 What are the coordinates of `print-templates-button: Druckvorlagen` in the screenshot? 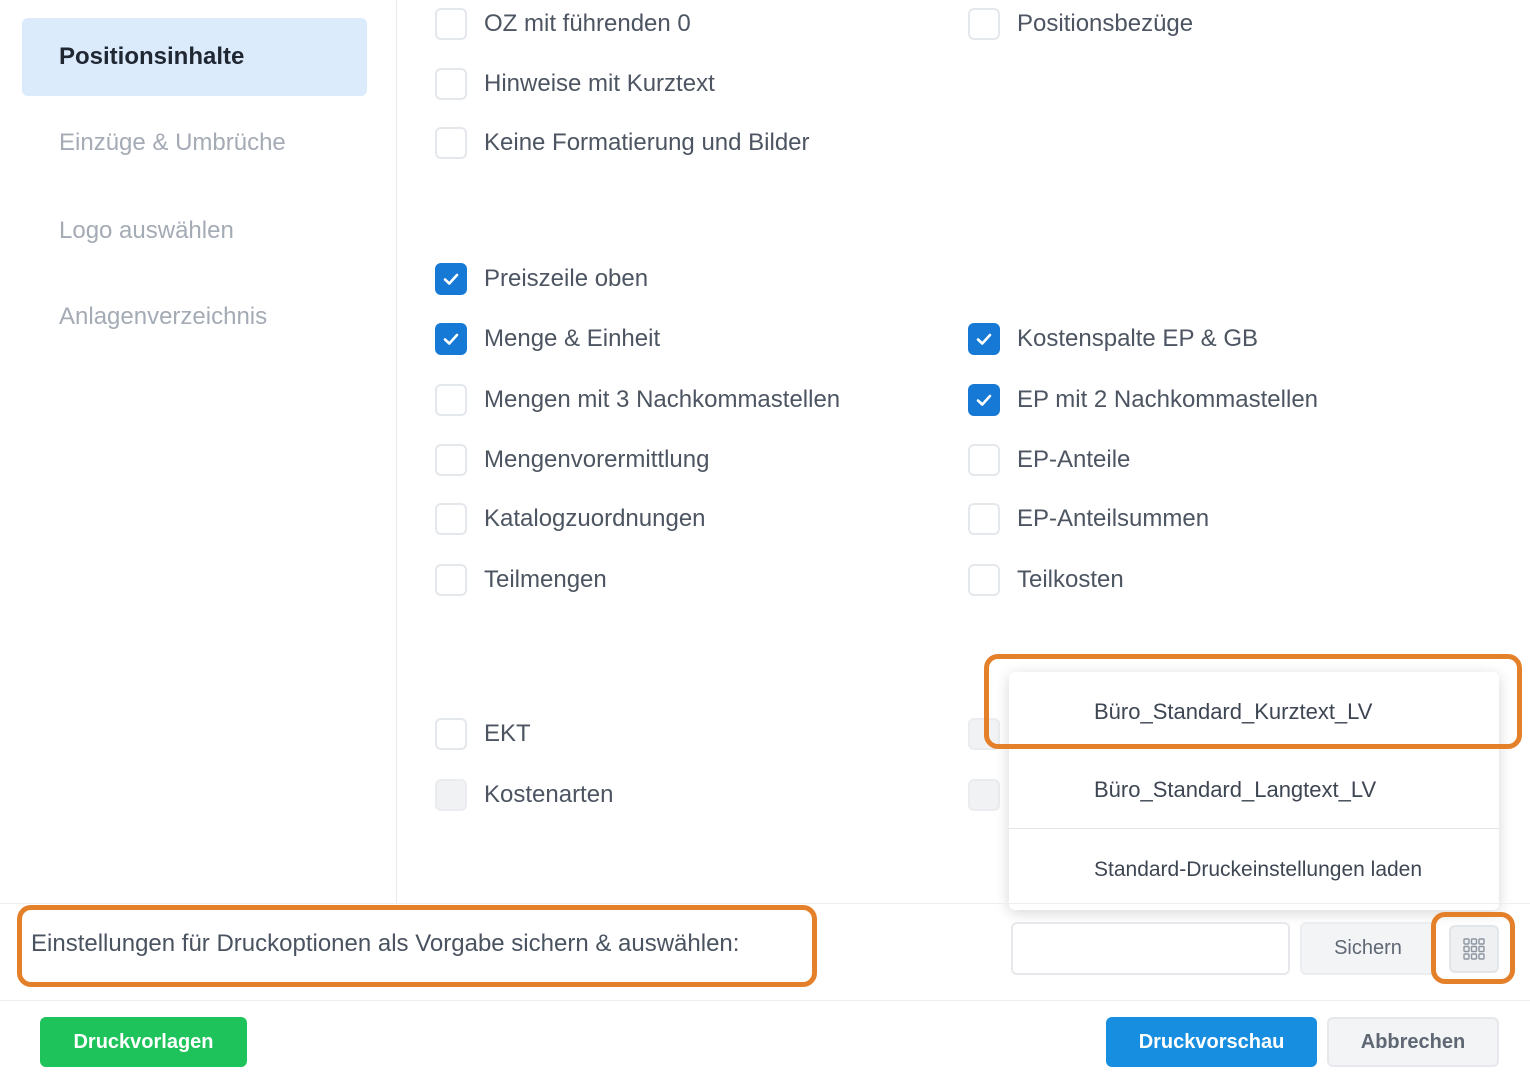 It's located at (143, 1042).